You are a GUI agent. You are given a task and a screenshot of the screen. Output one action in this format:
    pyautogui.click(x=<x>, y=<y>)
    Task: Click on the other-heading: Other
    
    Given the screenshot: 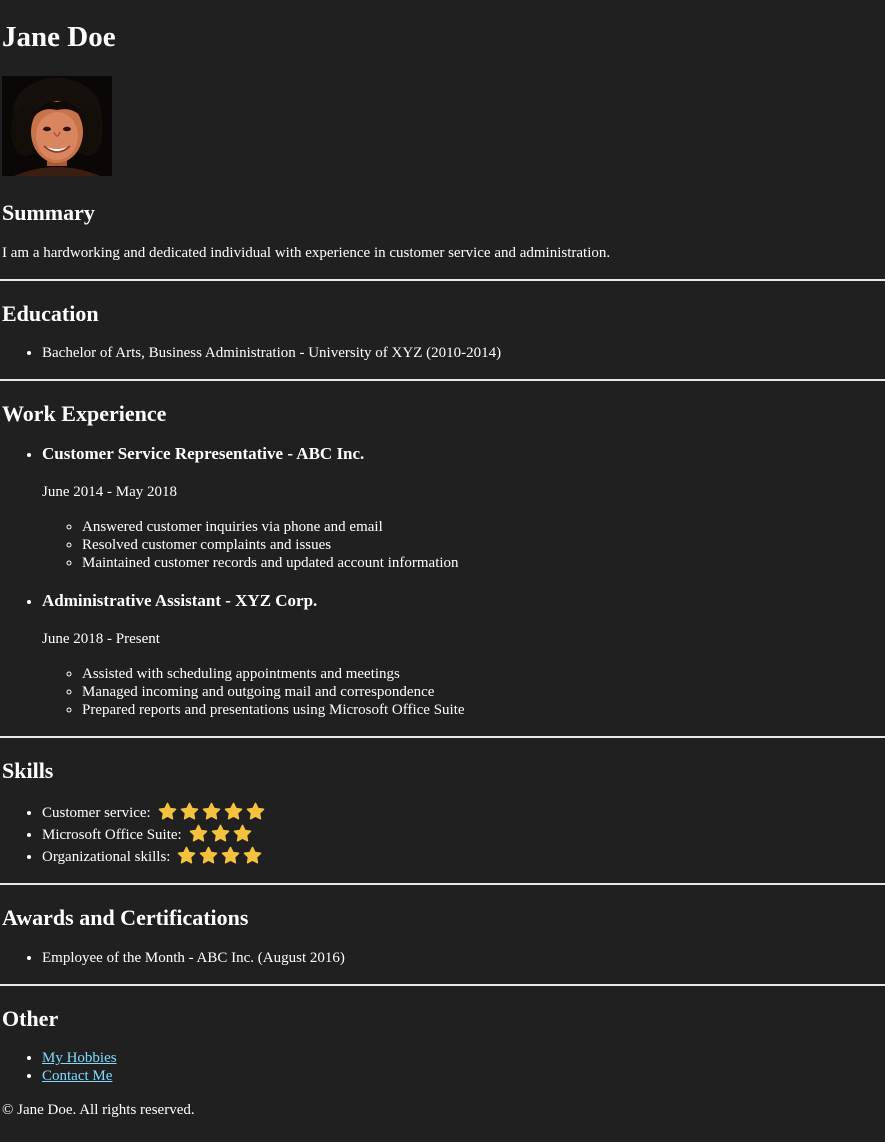 What is the action you would take?
    pyautogui.click(x=30, y=1018)
    